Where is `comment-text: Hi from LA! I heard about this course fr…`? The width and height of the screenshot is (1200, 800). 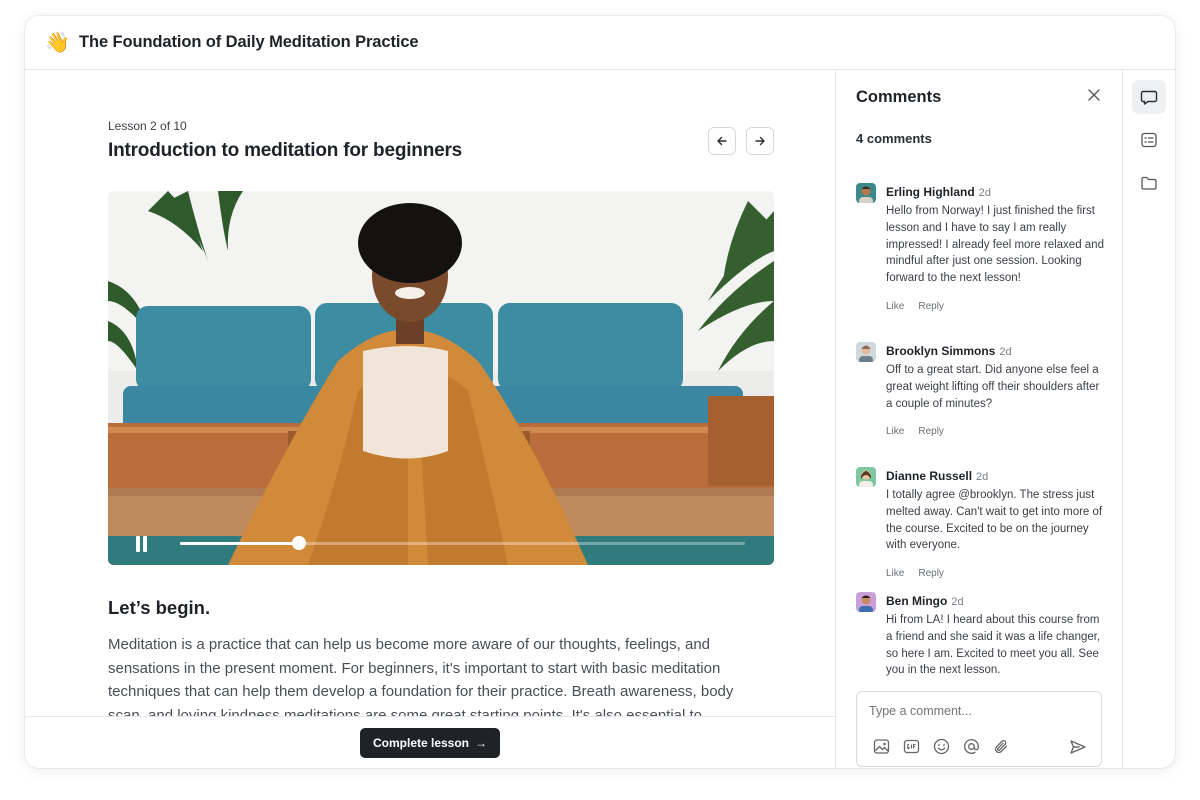
comment-text: Hi from LA! I heard about this course fr… is located at coordinates (993, 645).